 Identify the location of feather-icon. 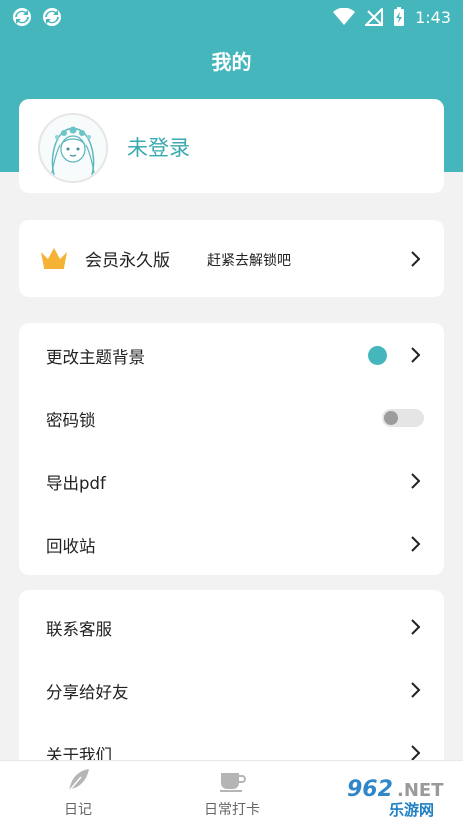
(78, 780).